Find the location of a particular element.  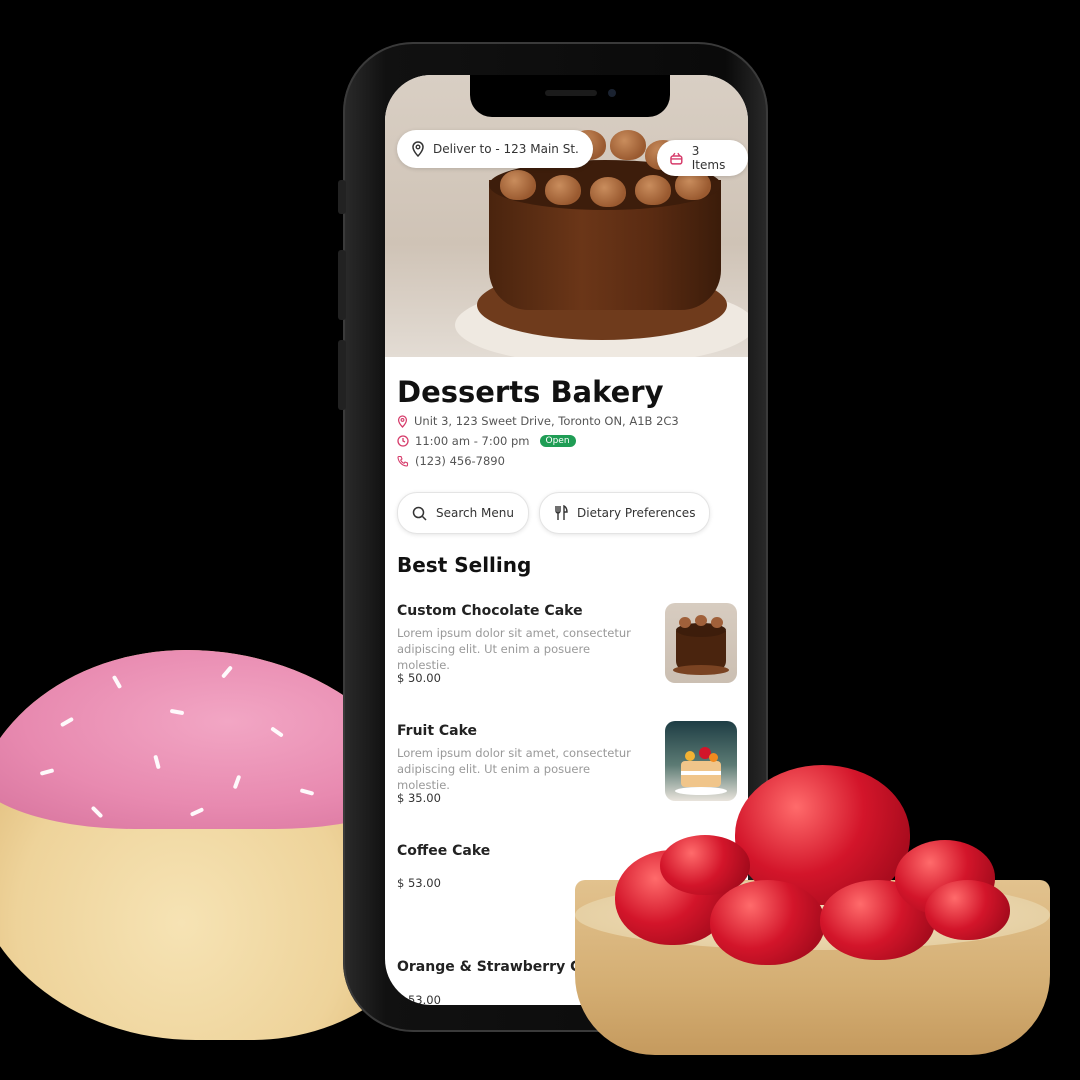

status-badge: Open is located at coordinates (557, 441).